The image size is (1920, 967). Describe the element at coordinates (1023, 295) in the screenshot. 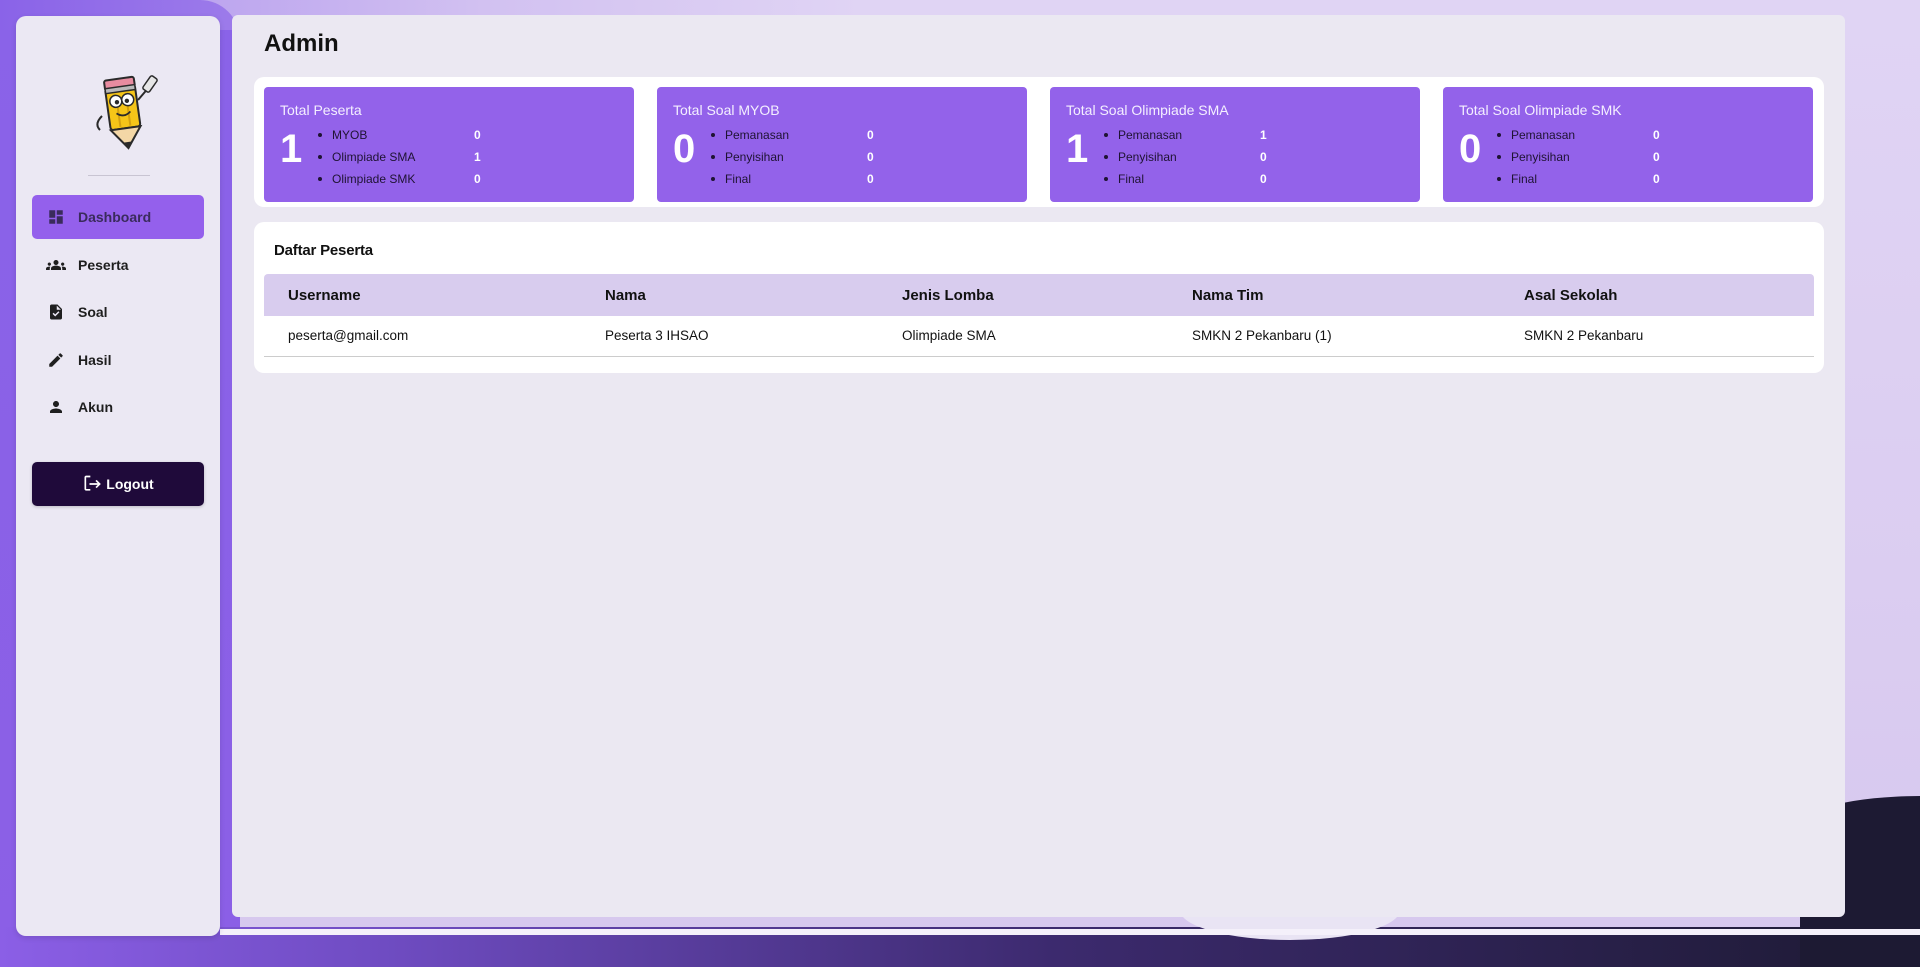

I see `column-header-jenis-lomba: Jenis Lomba` at that location.